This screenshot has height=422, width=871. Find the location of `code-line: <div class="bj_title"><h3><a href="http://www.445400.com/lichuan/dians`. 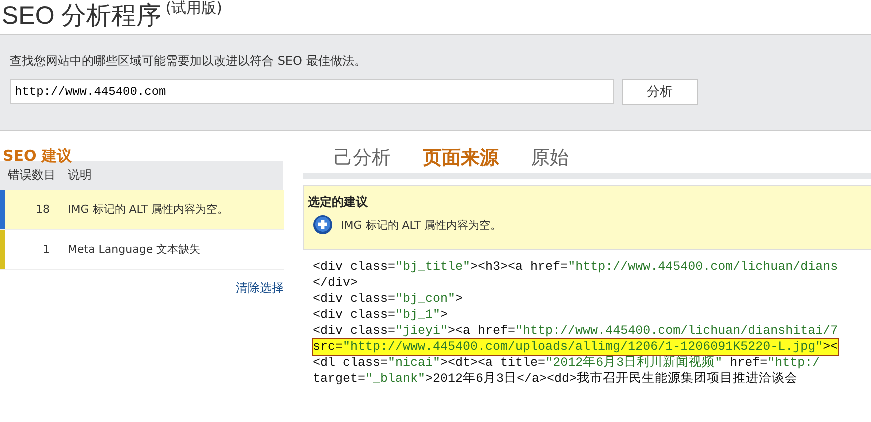

code-line: <div class="bj_title"><h3><a href="http://www.445400.com/lichuan/dians is located at coordinates (575, 267).